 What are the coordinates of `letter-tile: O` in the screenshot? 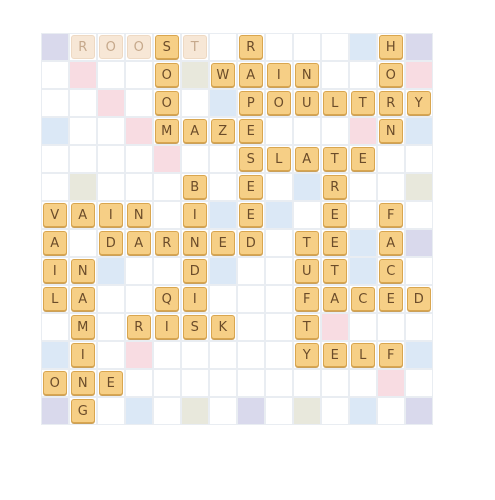 It's located at (111, 47).